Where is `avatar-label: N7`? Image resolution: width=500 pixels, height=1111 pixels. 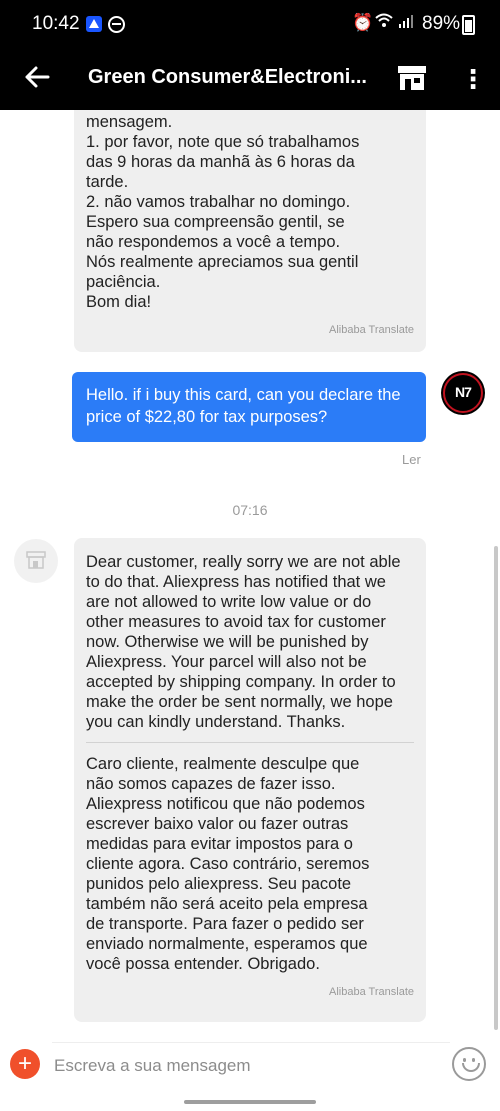
avatar-label: N7 is located at coordinates (463, 392).